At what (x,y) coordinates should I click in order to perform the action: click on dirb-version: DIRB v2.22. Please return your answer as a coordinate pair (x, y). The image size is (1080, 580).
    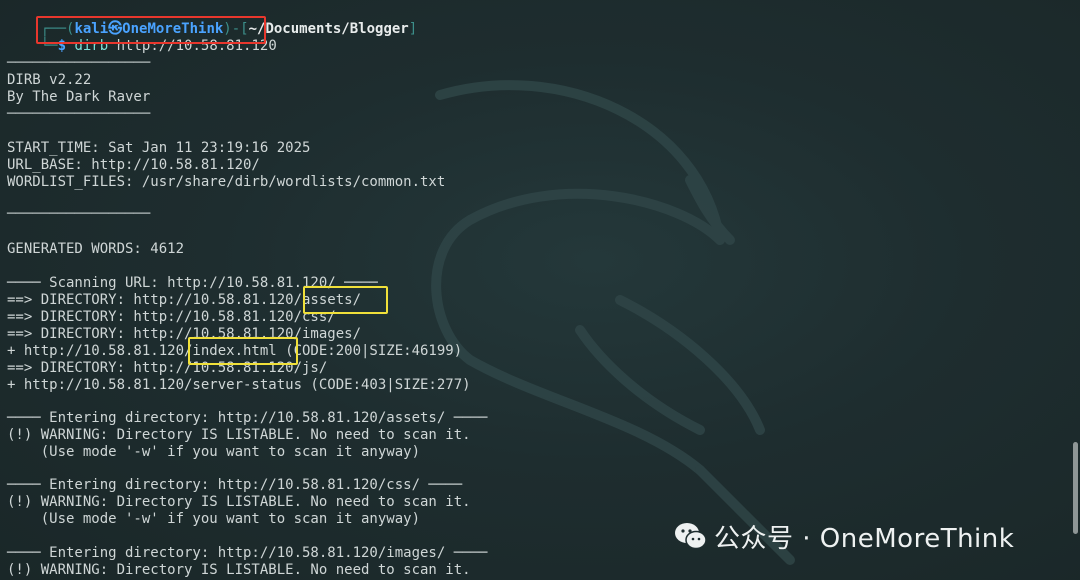
    Looking at the image, I should click on (49, 80).